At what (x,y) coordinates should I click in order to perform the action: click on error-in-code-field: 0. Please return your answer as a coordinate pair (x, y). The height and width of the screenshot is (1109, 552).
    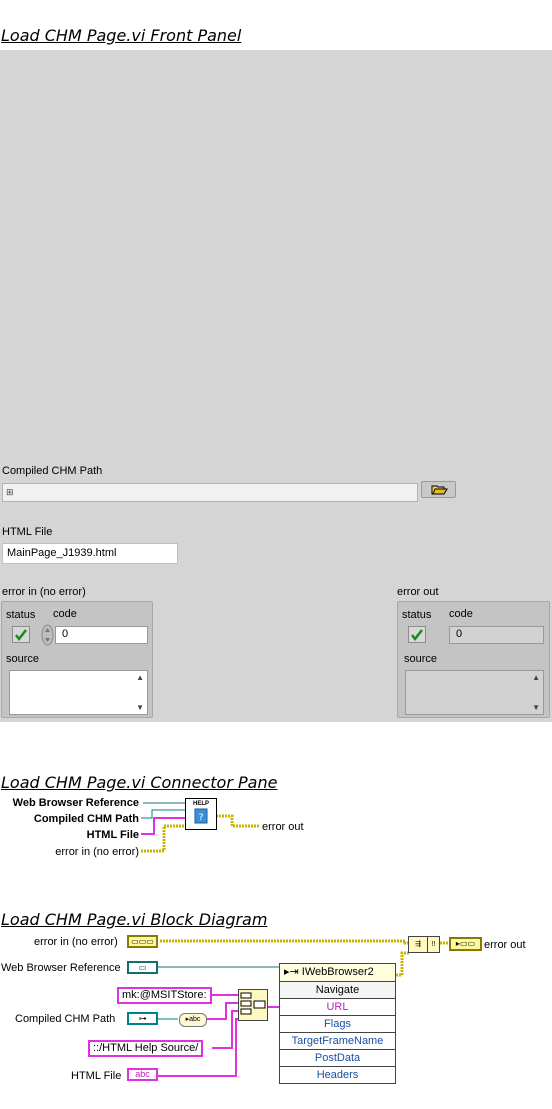
    Looking at the image, I should click on (101, 635).